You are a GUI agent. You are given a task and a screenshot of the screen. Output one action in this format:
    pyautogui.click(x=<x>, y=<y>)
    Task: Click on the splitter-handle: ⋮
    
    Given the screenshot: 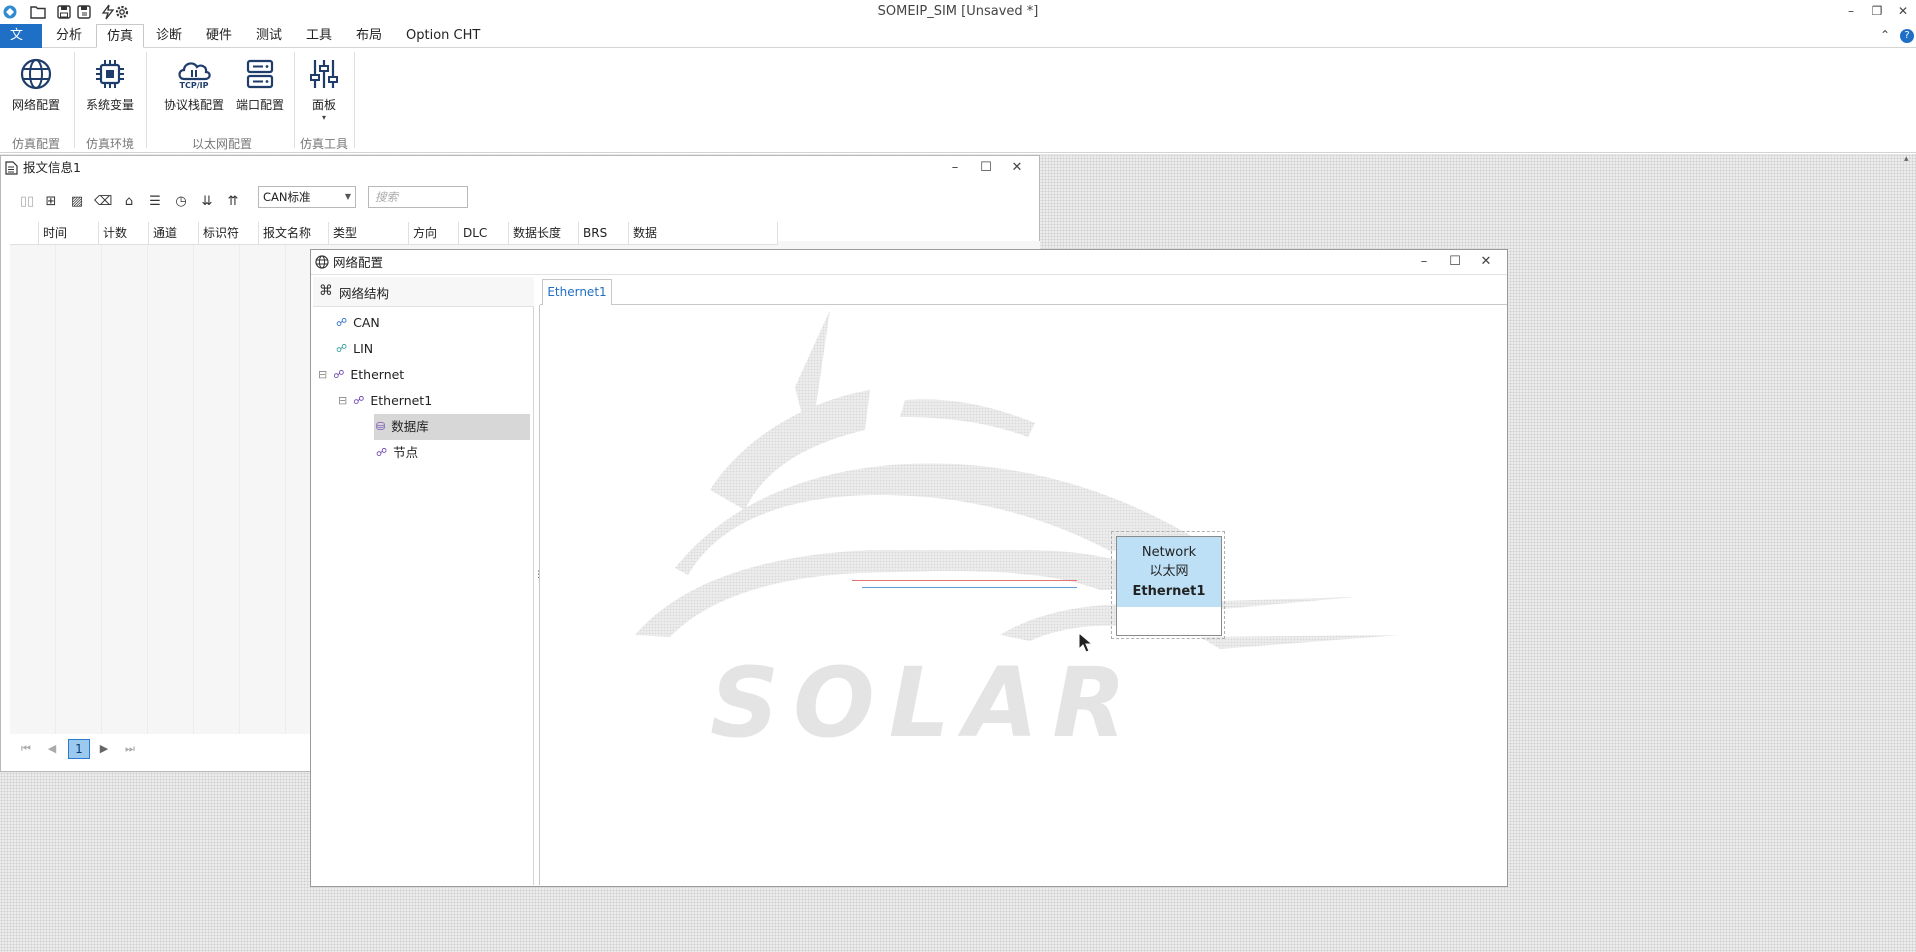 What is the action you would take?
    pyautogui.click(x=538, y=580)
    